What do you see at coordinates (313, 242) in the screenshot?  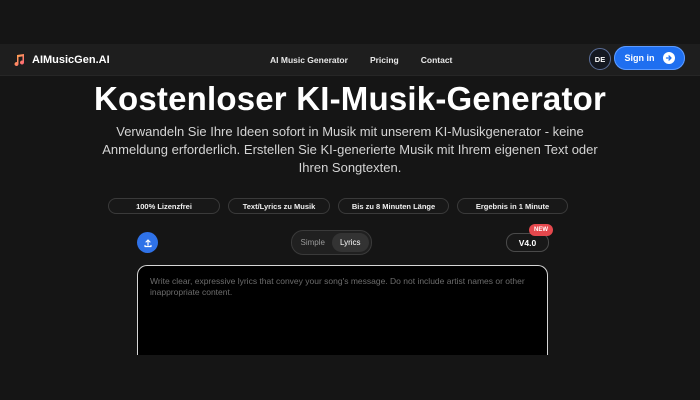 I see `mode-simple-tab: Simple` at bounding box center [313, 242].